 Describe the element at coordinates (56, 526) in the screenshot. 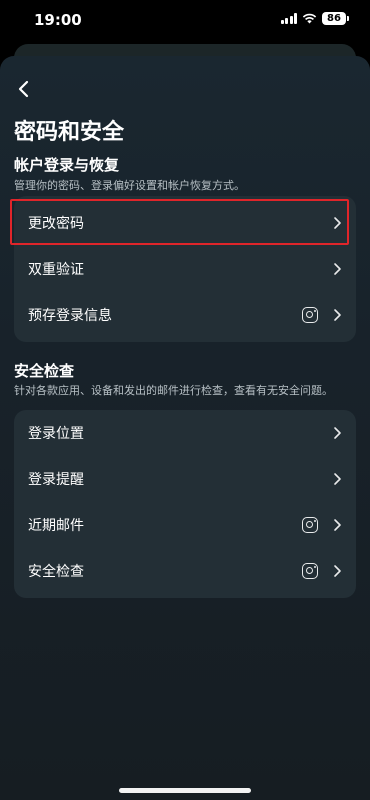

I see `recent-emails-label: 近期邮件` at that location.